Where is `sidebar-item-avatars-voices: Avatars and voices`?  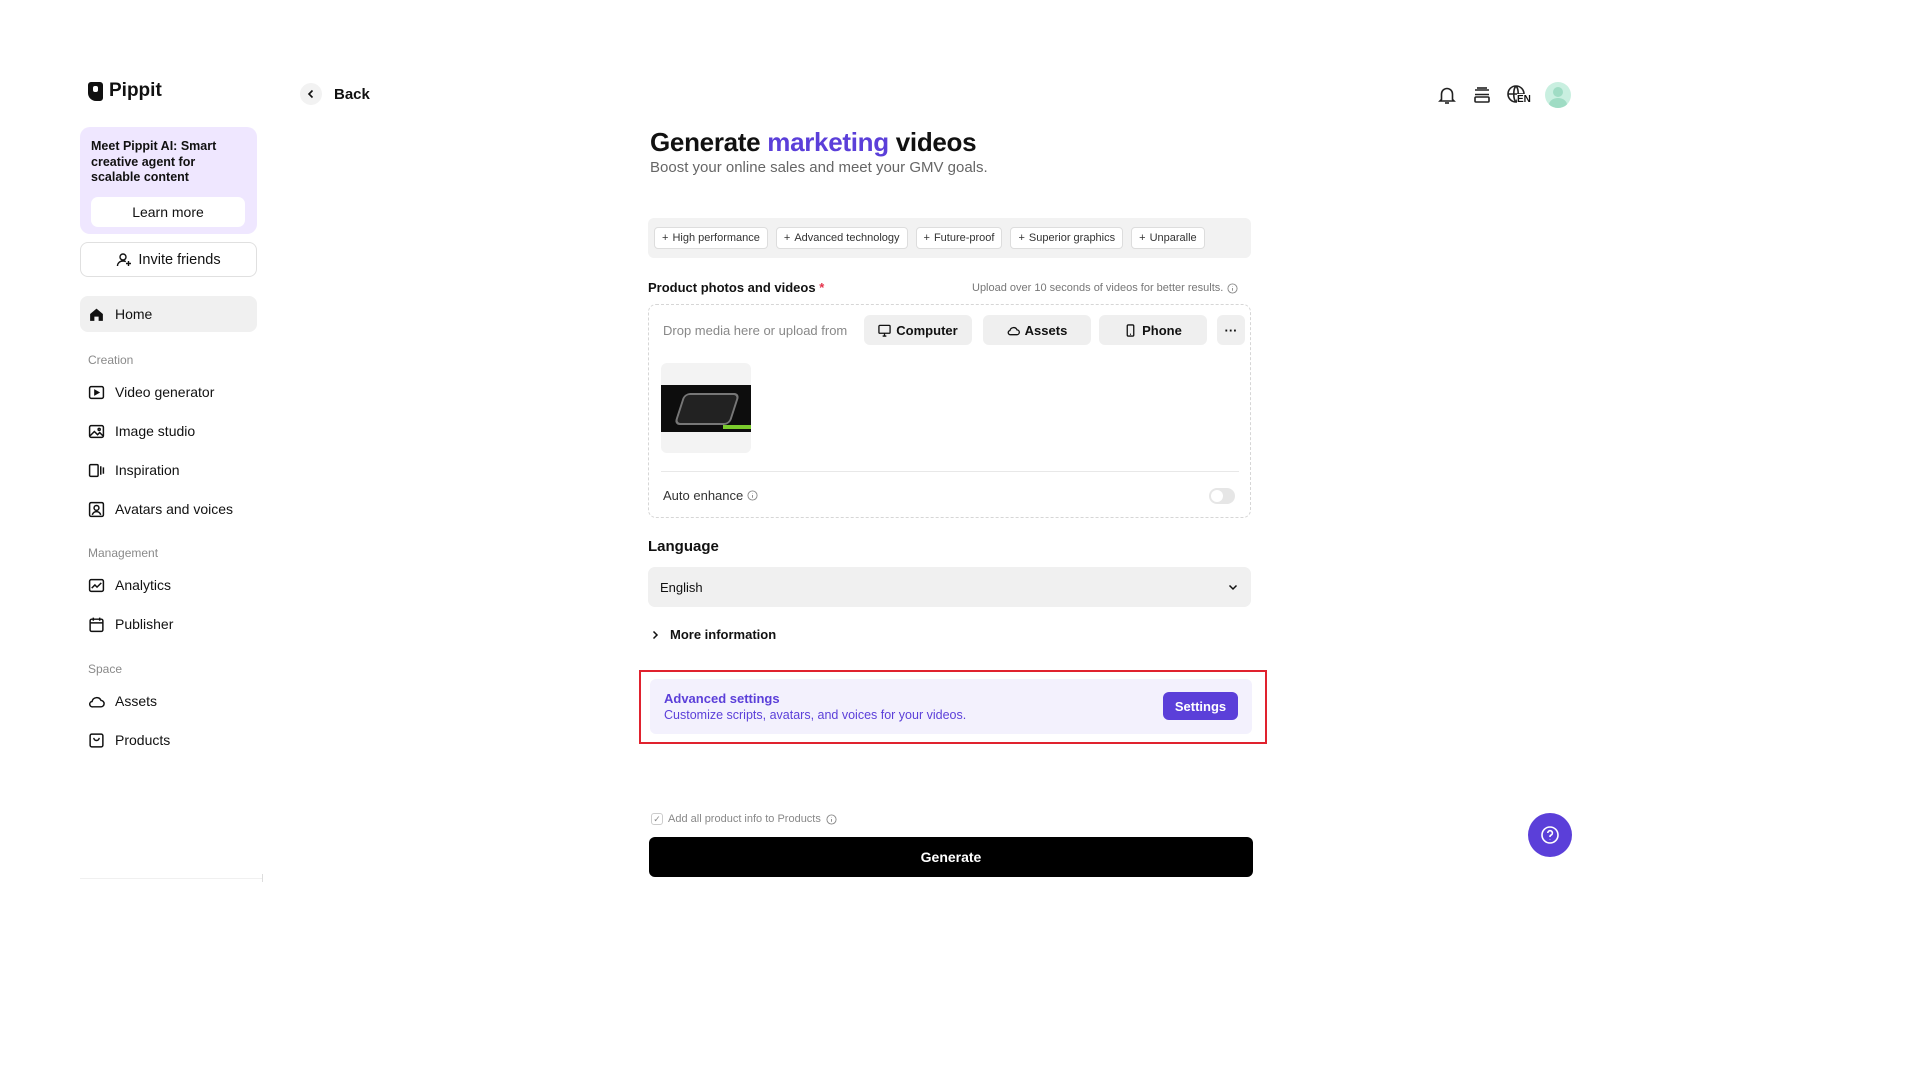
sidebar-item-avatars-voices: Avatars and voices is located at coordinates (168, 509).